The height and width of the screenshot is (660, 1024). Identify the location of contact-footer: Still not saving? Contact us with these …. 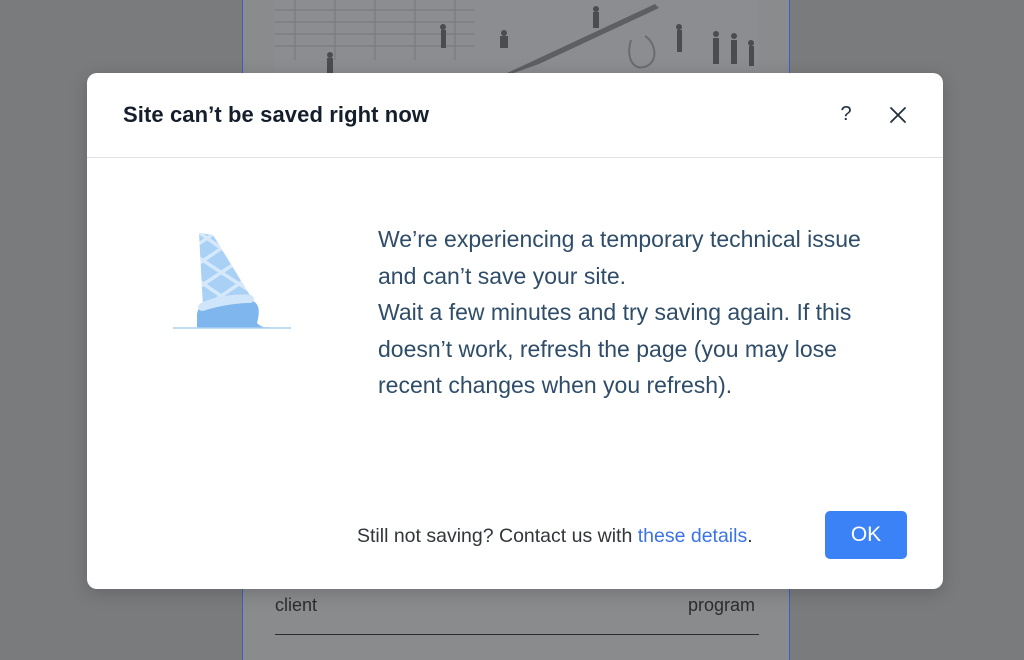
(555, 536).